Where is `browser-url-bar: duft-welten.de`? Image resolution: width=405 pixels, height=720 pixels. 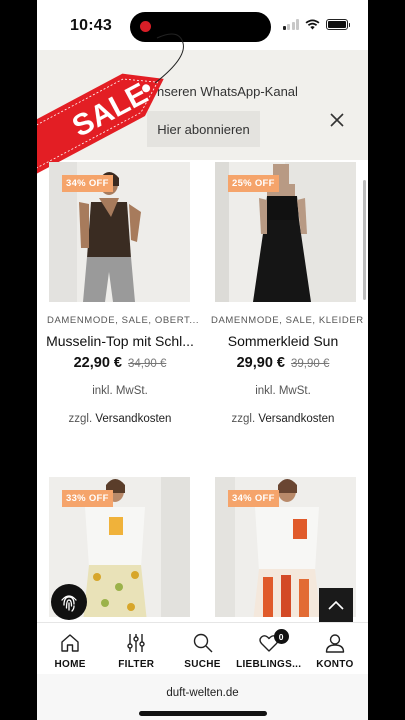
browser-url-bar: duft-welten.de is located at coordinates (202, 697).